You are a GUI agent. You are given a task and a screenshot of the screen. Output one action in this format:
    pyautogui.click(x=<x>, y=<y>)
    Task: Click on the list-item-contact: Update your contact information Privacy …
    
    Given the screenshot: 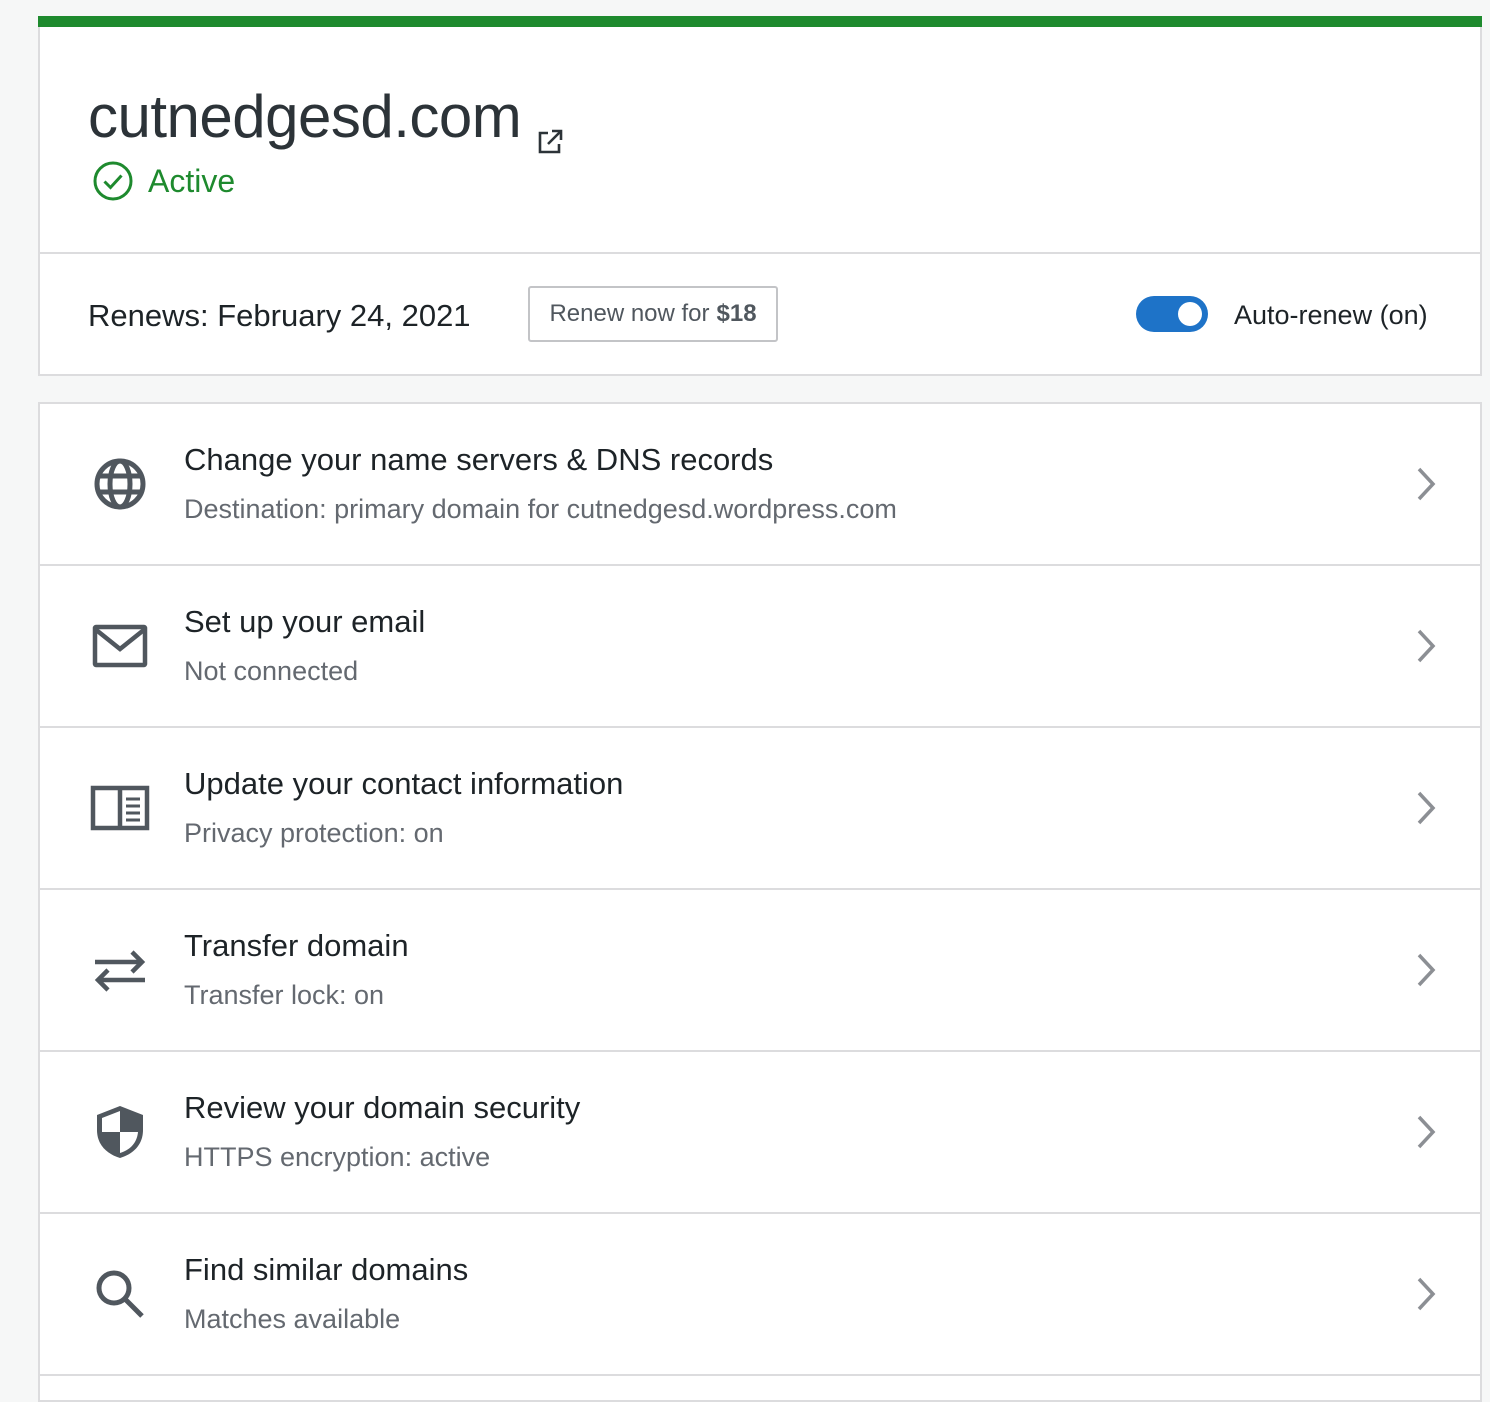 What is the action you would take?
    pyautogui.click(x=760, y=809)
    